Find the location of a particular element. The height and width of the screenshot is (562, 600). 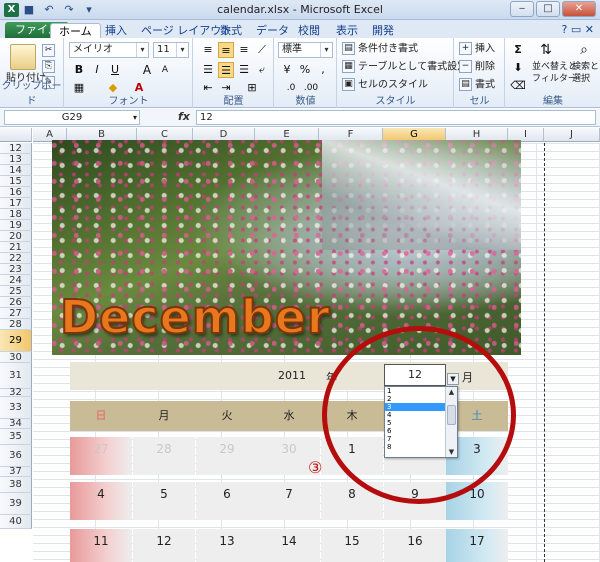

row-header-14: 14 is located at coordinates (16, 170).